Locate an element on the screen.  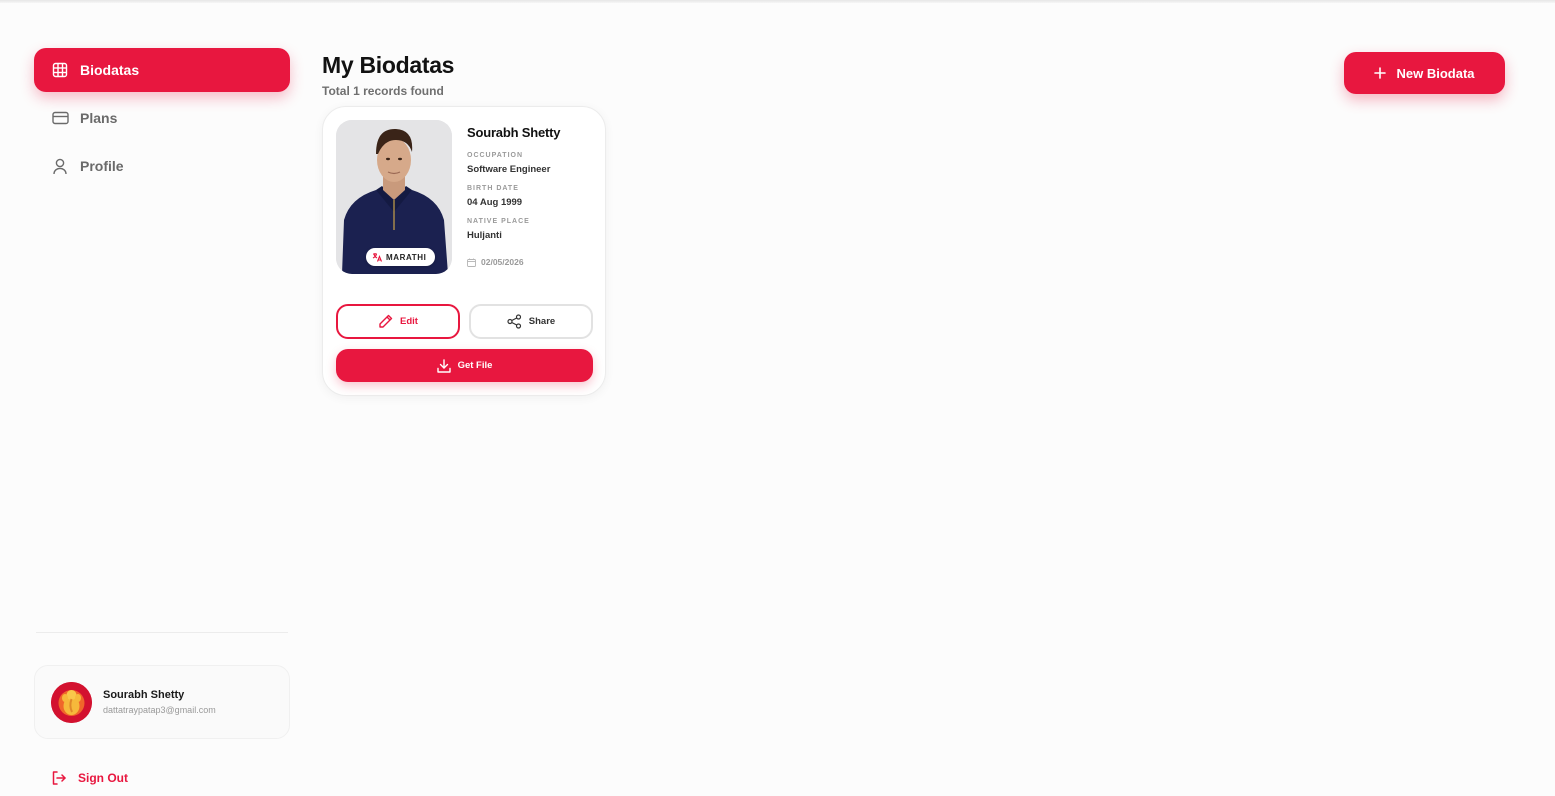
sidebar-item-label: Profile is located at coordinates (102, 166).